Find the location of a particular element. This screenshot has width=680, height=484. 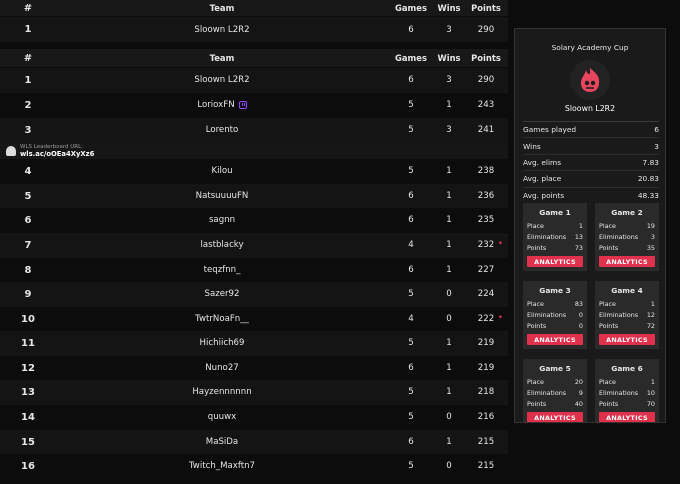

row-team: Hayzennnnnn is located at coordinates (222, 392).